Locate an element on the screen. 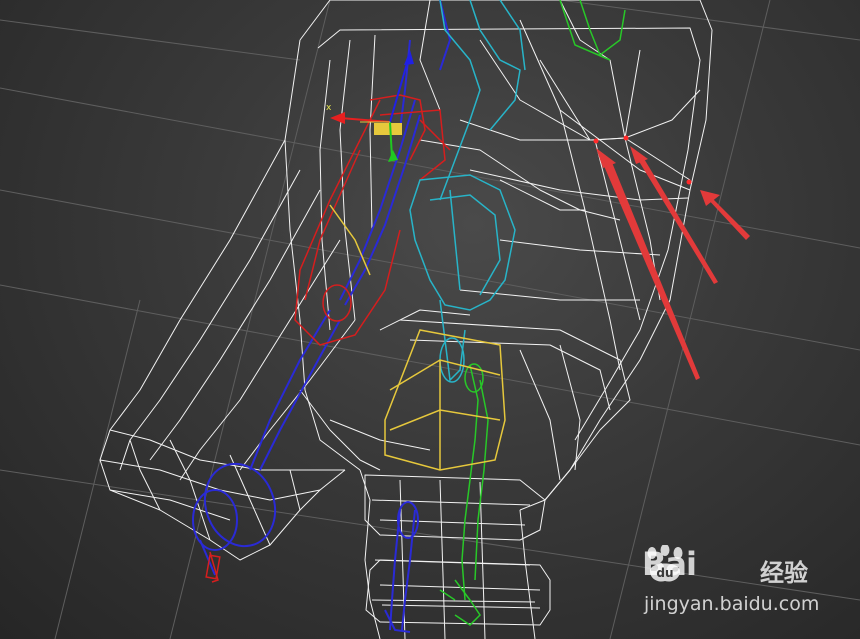 Image resolution: width=860 pixels, height=639 pixels. selected-bone-highlight is located at coordinates (388, 129).